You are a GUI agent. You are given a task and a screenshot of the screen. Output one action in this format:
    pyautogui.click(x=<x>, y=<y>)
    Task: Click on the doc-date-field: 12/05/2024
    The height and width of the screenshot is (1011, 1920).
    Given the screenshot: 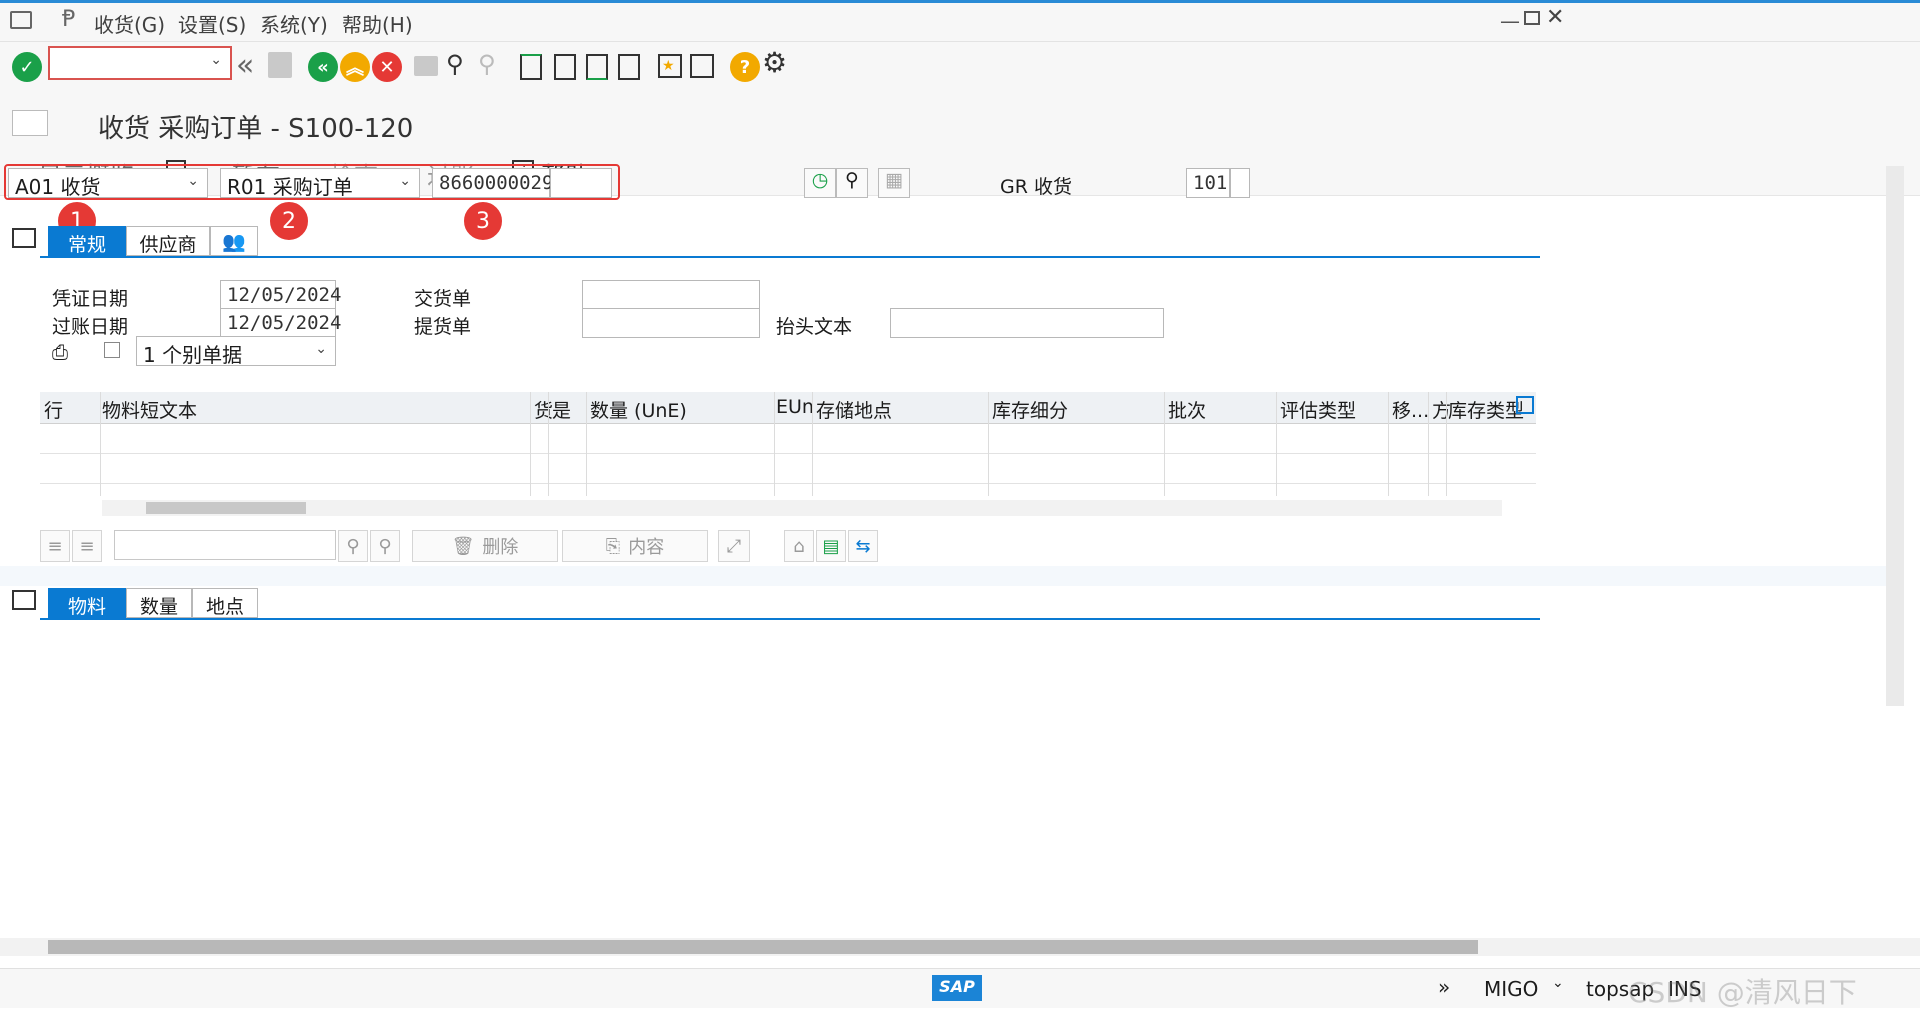 What is the action you would take?
    pyautogui.click(x=280, y=295)
    